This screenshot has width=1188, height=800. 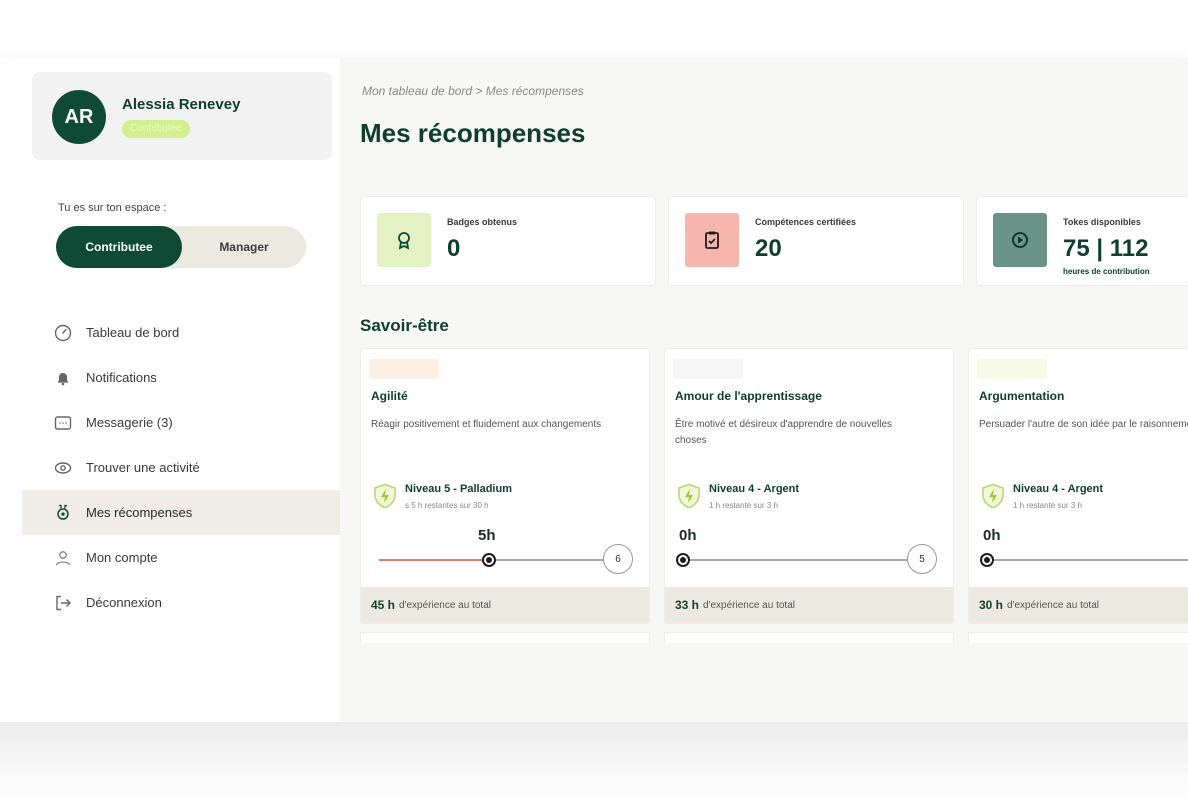 What do you see at coordinates (63, 333) in the screenshot?
I see `dashboard-gauge-icon` at bounding box center [63, 333].